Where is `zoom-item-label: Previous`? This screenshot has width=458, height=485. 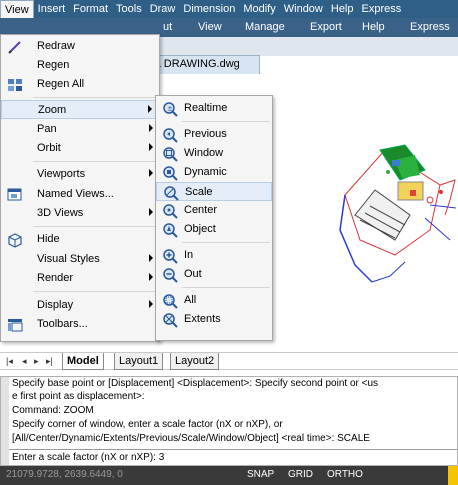
zoom-item-label: Previous is located at coordinates (205, 134).